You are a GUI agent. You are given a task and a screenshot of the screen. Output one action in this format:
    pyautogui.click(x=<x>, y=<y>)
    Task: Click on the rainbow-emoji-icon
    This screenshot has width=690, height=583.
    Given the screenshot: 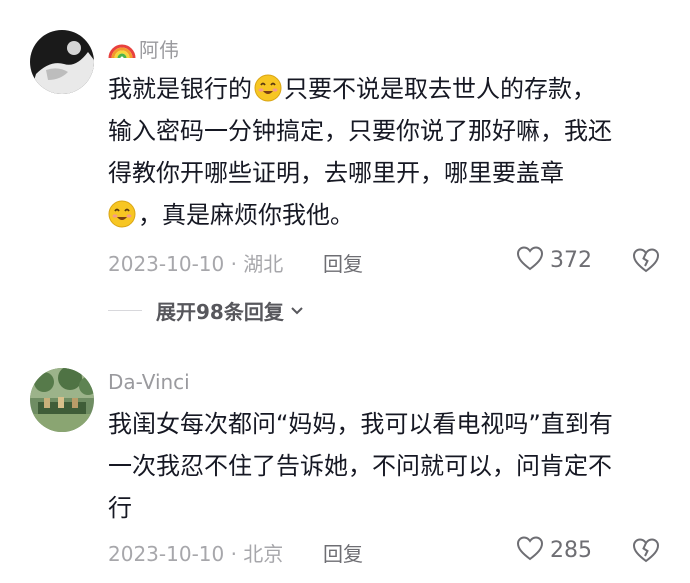 What is the action you would take?
    pyautogui.click(x=122, y=51)
    